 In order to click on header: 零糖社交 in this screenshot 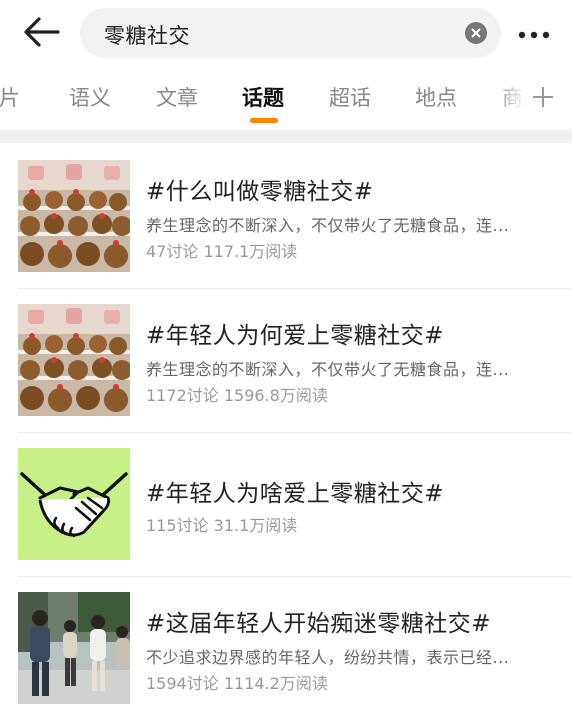, I will do `click(286, 32)`.